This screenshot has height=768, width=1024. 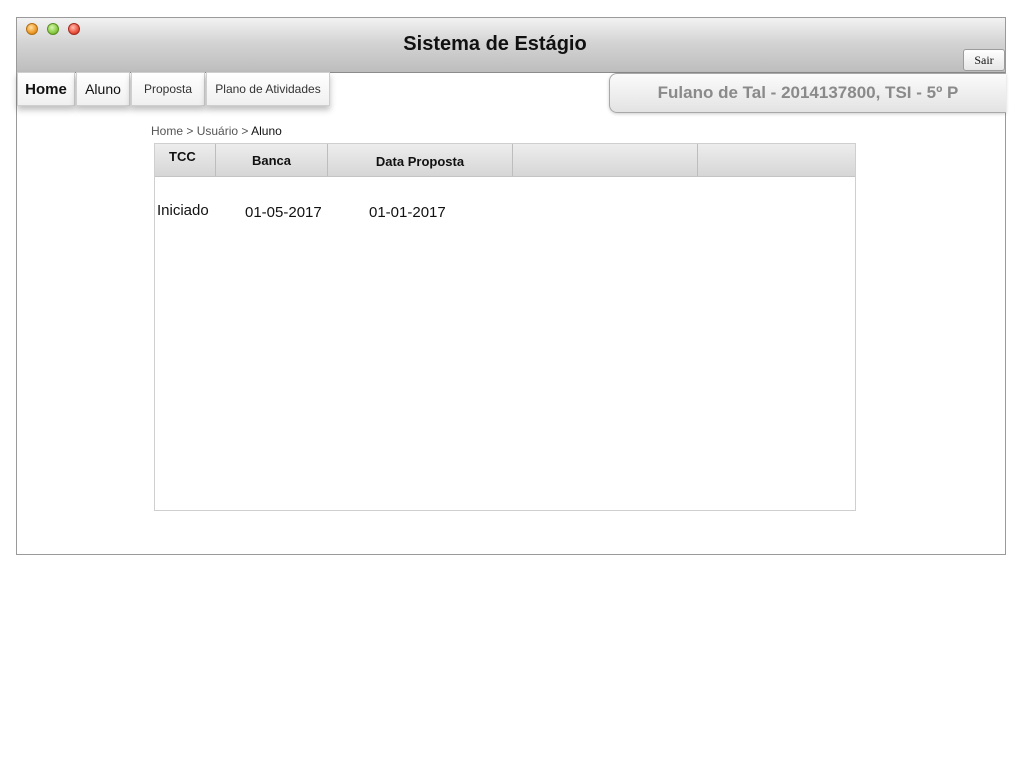 I want to click on logout-button: Sair, so click(x=984, y=60).